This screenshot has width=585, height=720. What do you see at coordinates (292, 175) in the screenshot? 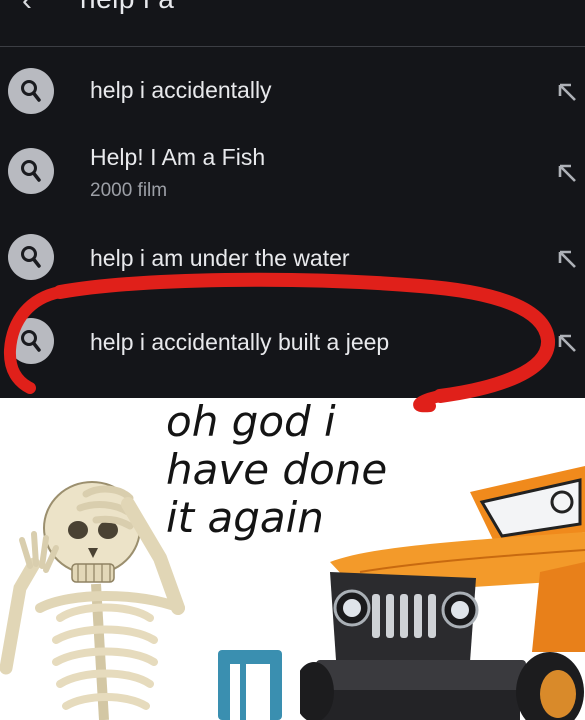
I see `suggestion-item: Help! I Am a Fish 2000 film` at bounding box center [292, 175].